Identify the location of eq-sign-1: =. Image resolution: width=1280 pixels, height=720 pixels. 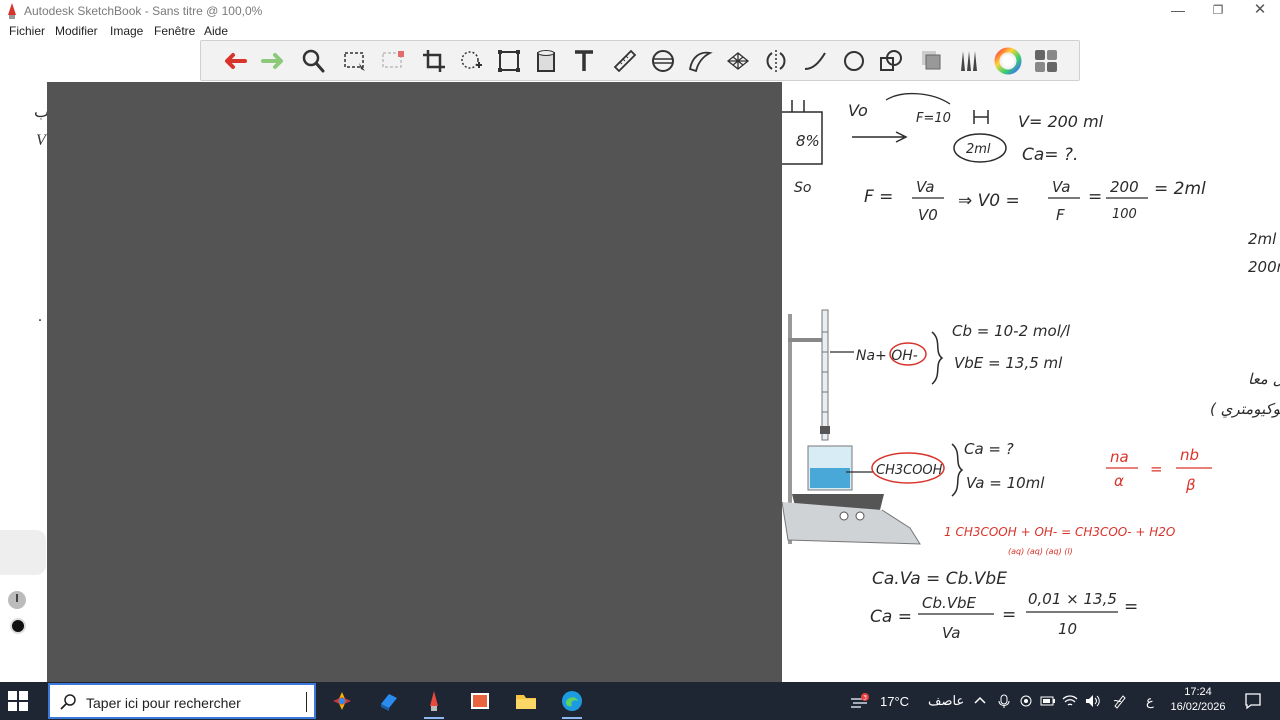
(1095, 197).